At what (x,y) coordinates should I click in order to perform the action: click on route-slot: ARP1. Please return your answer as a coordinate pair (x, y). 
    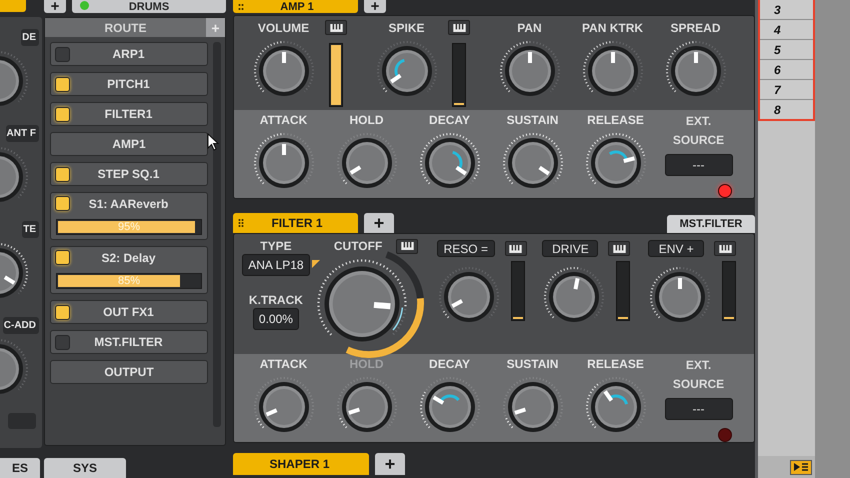
    Looking at the image, I should click on (129, 54).